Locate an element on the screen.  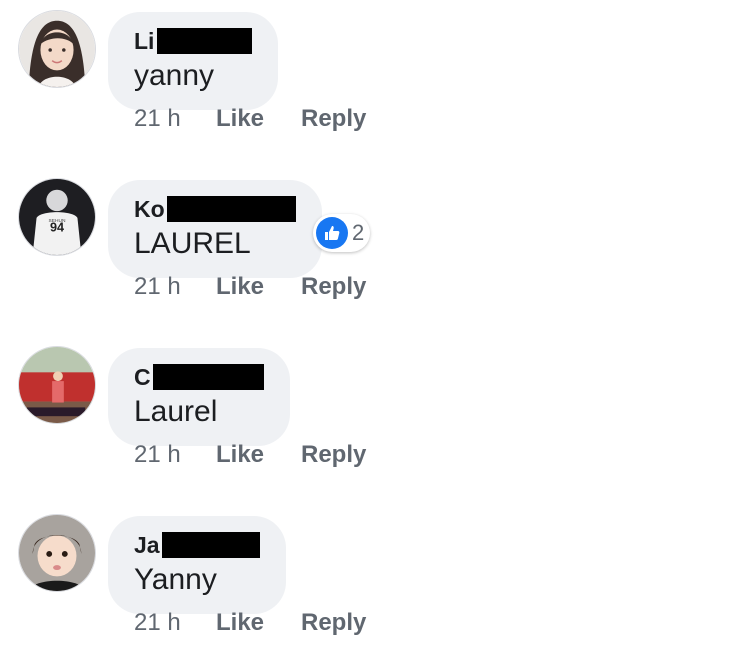
comment-text: Yanny is located at coordinates (175, 579).